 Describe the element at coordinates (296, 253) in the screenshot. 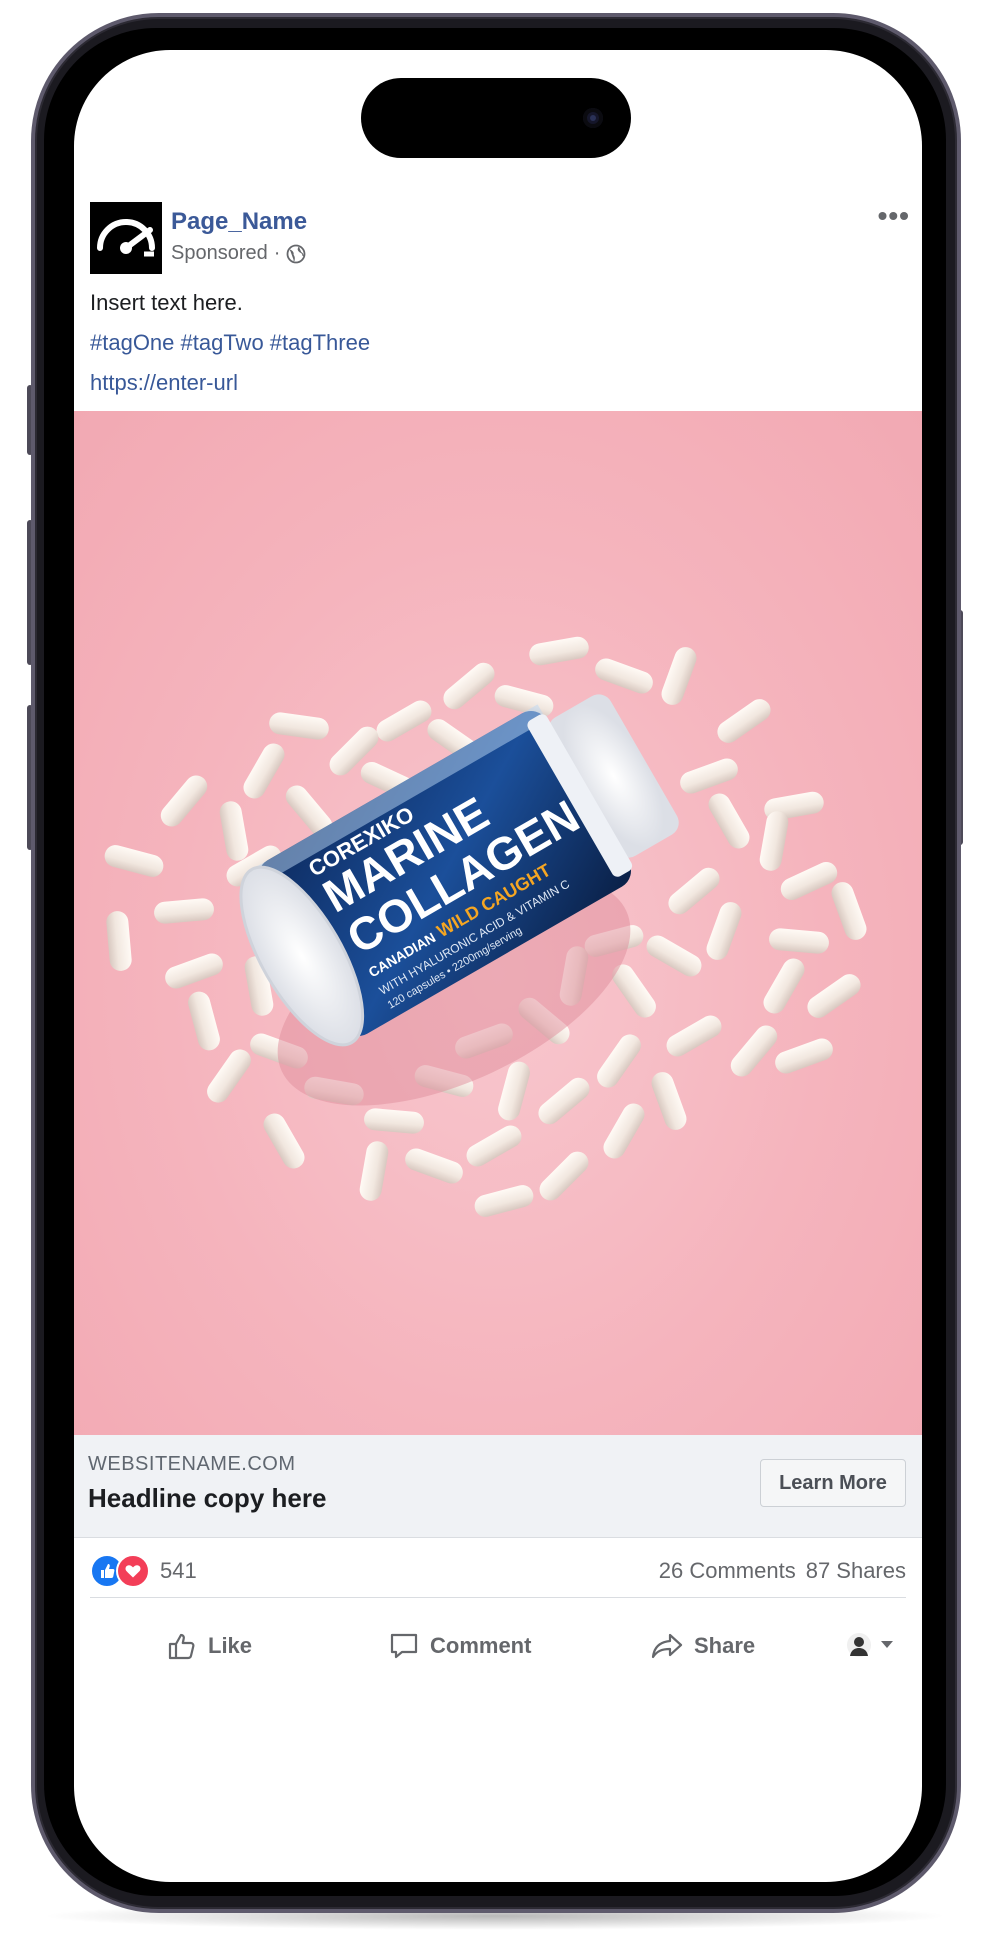

I see `globe-icon` at that location.